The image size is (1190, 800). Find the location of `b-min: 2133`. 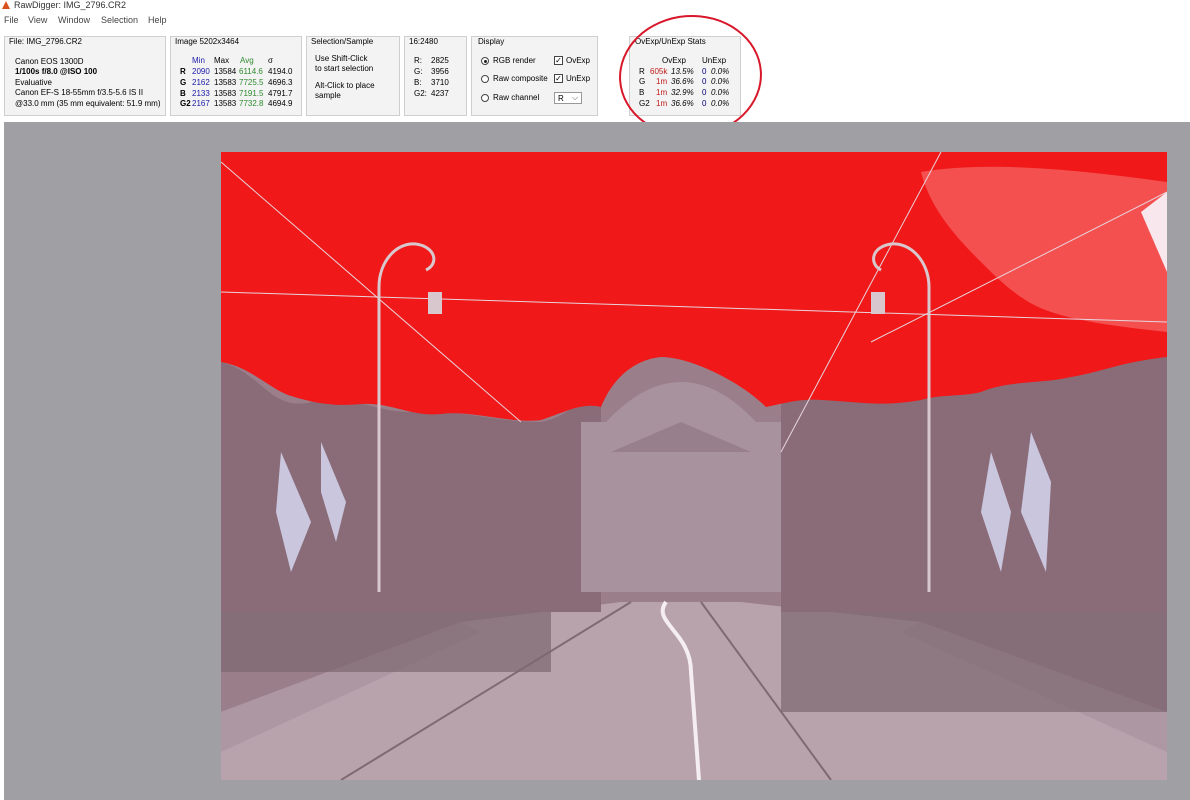

b-min: 2133 is located at coordinates (201, 93).